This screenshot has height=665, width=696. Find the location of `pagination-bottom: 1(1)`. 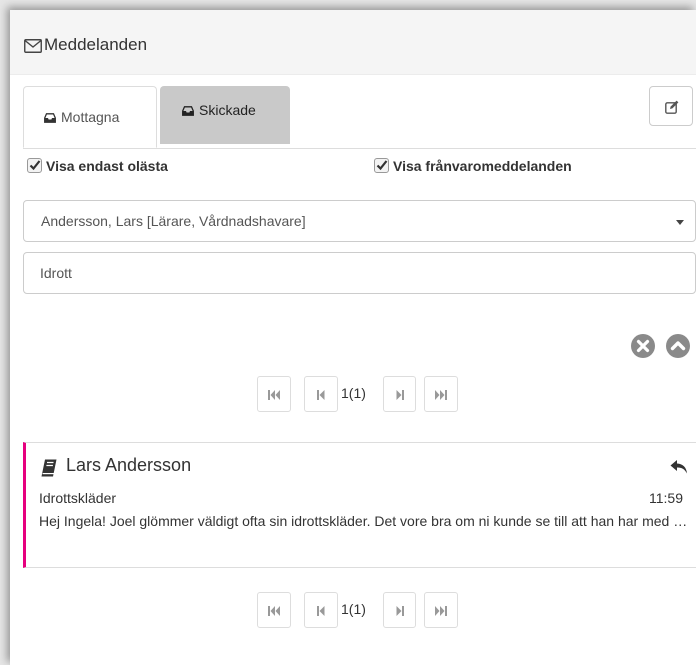

pagination-bottom: 1(1) is located at coordinates (367, 610).